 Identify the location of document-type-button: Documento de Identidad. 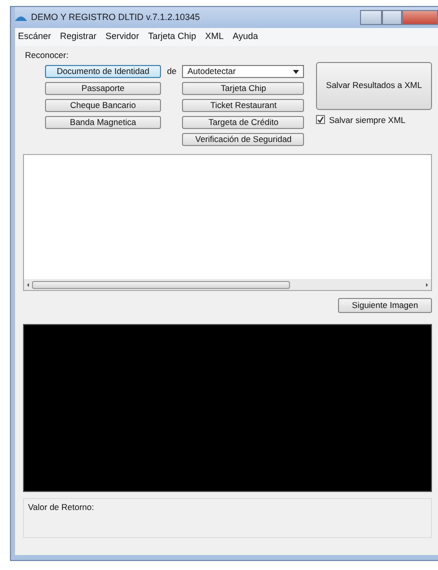
(103, 71).